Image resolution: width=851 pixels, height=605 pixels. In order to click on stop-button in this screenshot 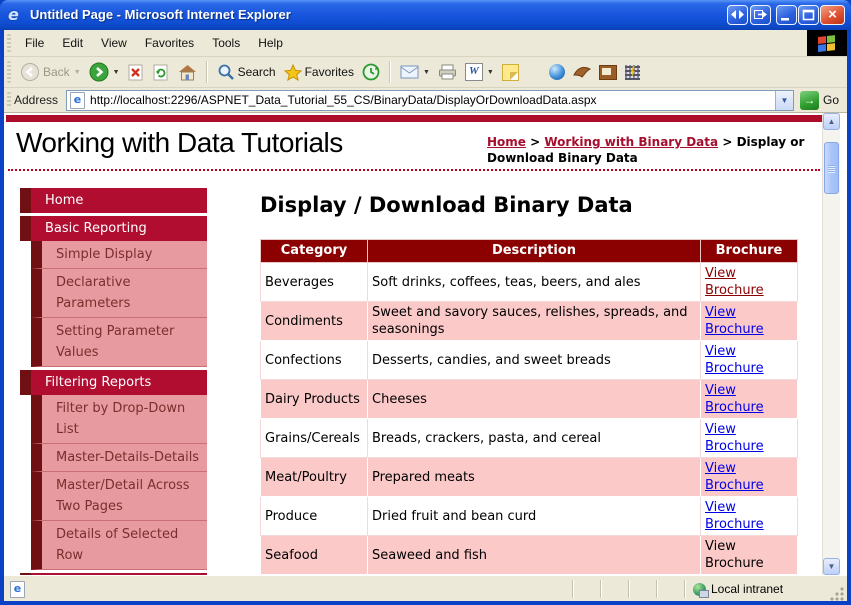, I will do `click(136, 72)`.